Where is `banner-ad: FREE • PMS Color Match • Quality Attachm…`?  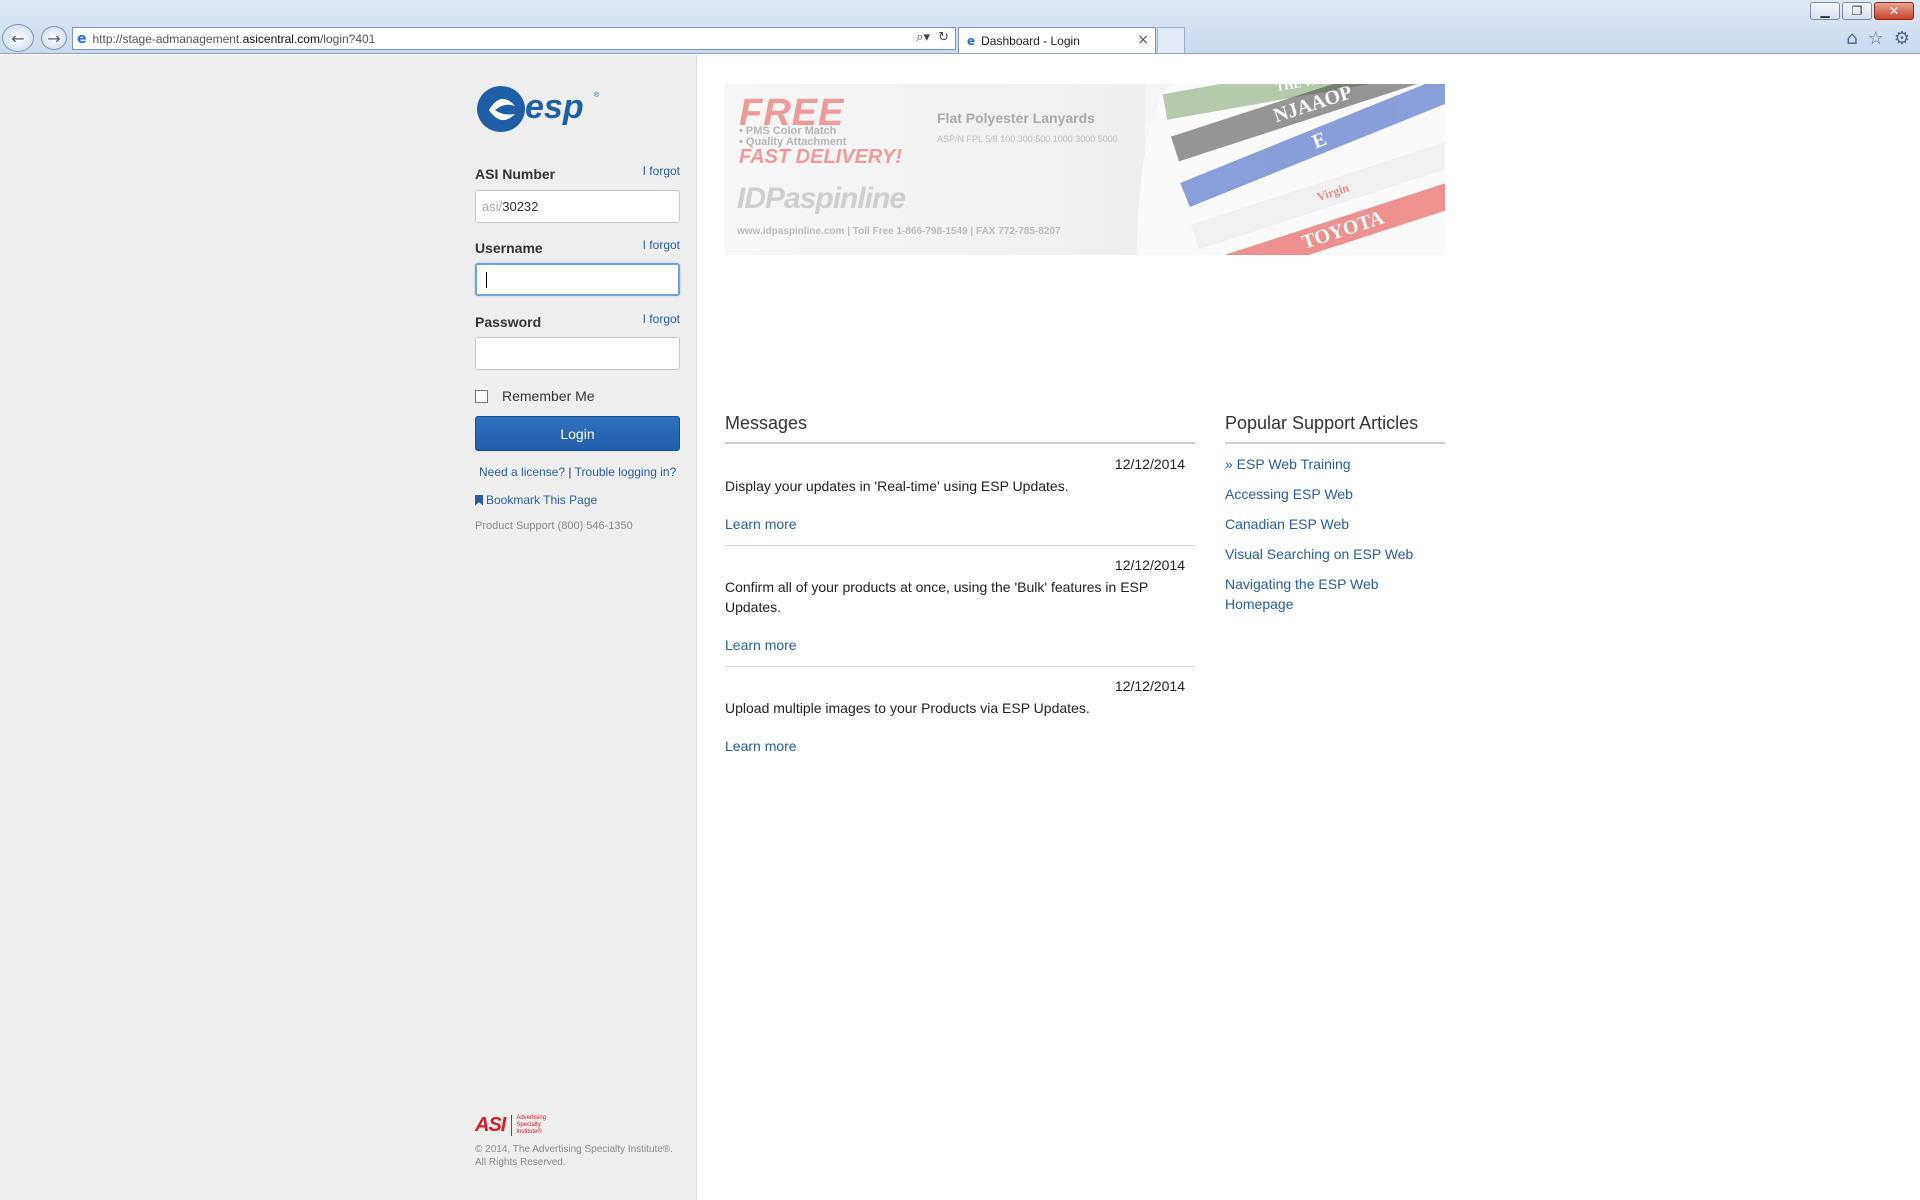 banner-ad: FREE • PMS Color Match • Quality Attachm… is located at coordinates (1085, 169).